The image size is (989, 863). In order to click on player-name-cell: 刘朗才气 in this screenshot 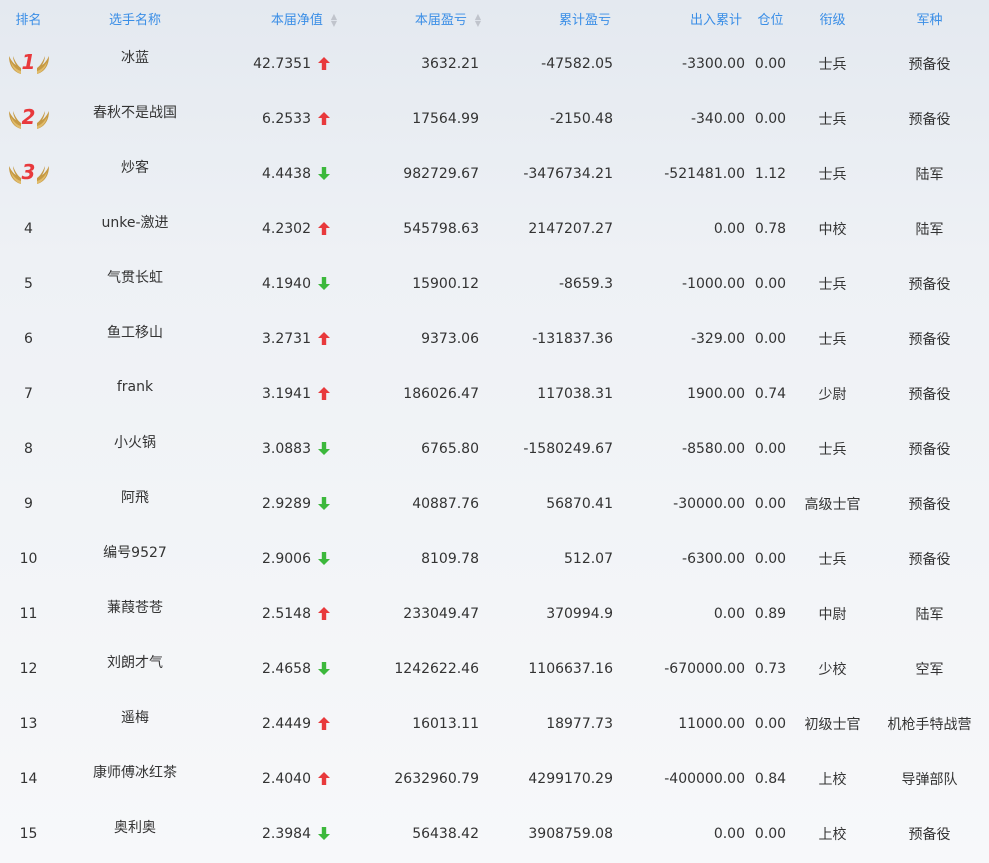, I will do `click(135, 668)`.